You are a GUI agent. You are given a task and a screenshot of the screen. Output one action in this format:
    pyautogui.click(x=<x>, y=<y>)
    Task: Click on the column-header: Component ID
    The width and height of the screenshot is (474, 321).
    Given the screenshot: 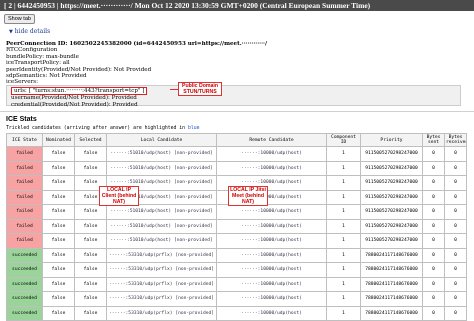 What is the action you would take?
    pyautogui.click(x=343, y=140)
    